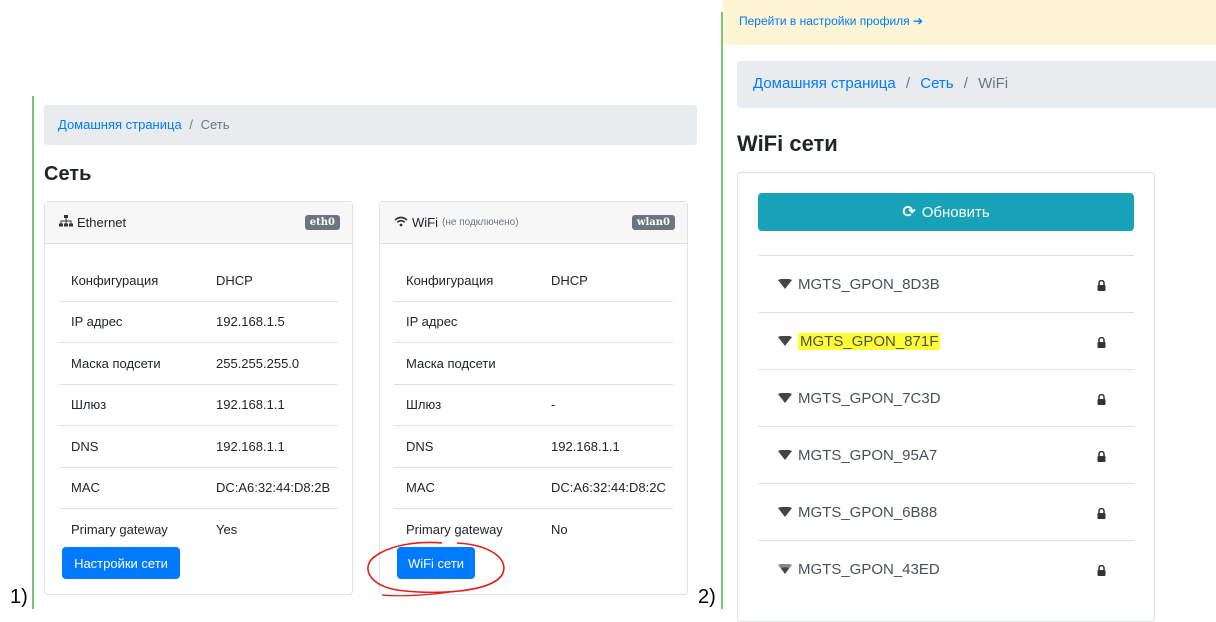 The height and width of the screenshot is (622, 1216). What do you see at coordinates (273, 488) in the screenshot?
I see `row-value: DC:A6:32:44:D8:2B` at bounding box center [273, 488].